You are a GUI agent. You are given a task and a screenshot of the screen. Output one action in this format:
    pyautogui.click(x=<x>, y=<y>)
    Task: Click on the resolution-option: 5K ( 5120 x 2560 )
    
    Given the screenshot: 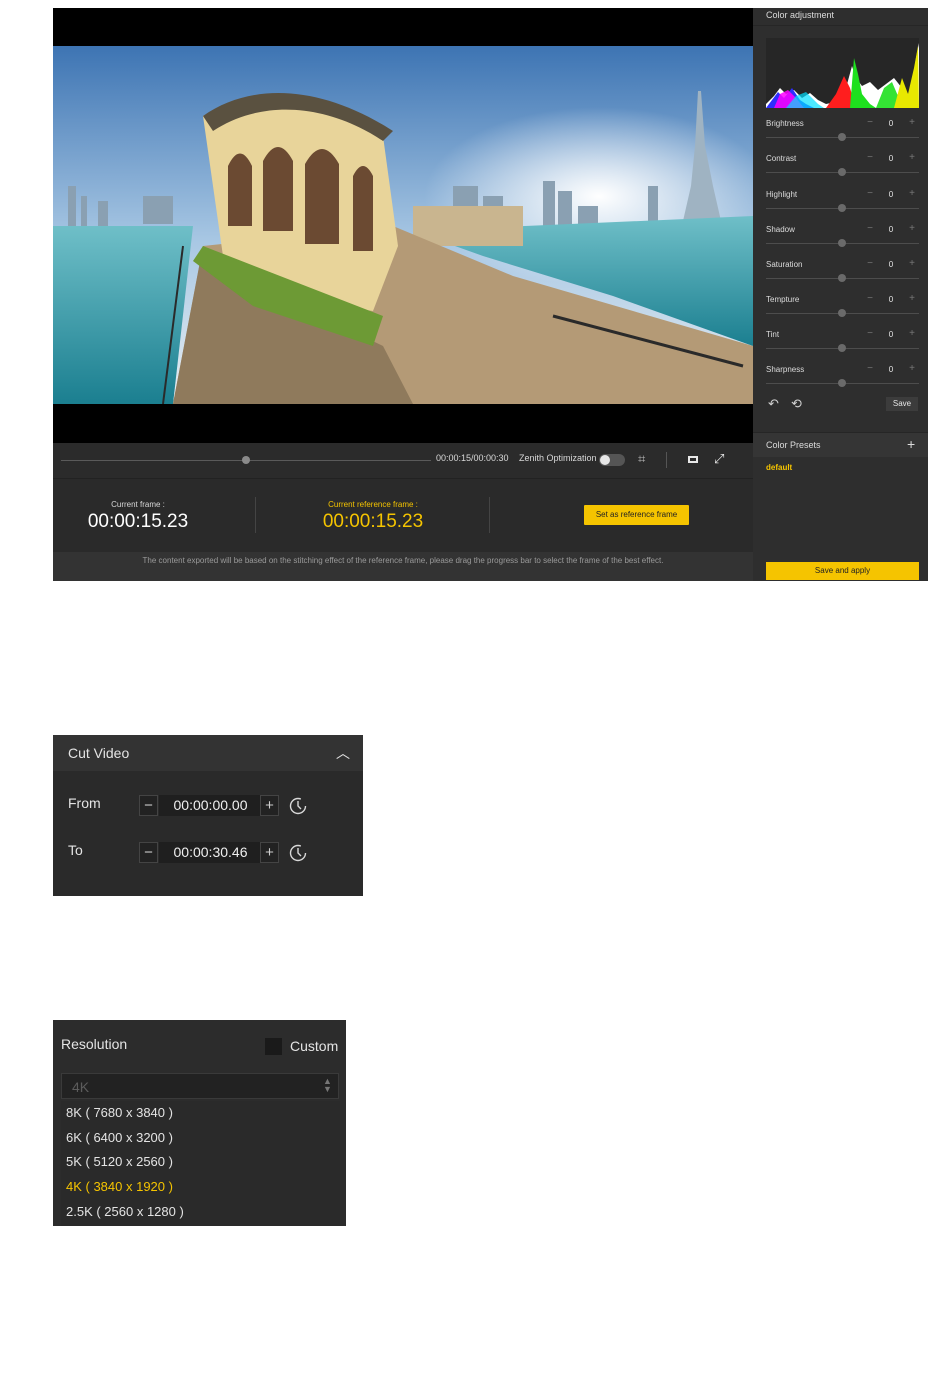 What is the action you would take?
    pyautogui.click(x=119, y=1161)
    